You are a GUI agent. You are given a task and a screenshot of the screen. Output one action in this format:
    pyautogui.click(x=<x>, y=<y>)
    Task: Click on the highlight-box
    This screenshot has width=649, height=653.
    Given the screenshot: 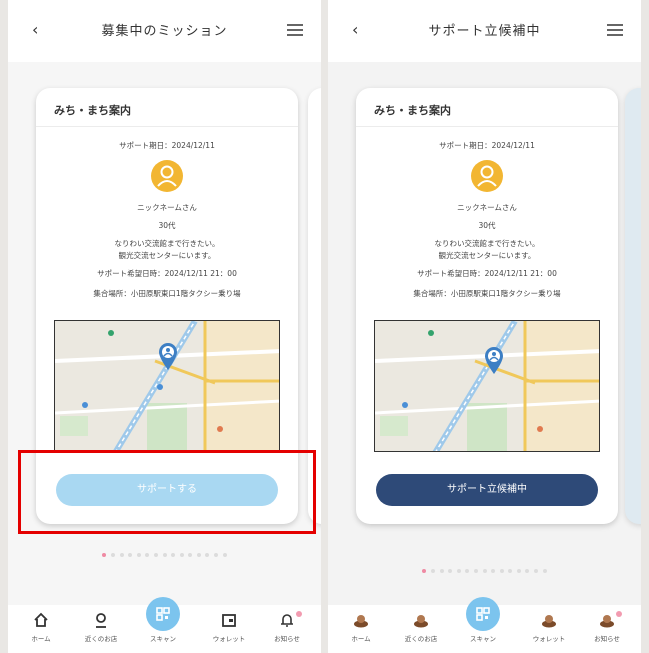 What is the action you would take?
    pyautogui.click(x=167, y=492)
    